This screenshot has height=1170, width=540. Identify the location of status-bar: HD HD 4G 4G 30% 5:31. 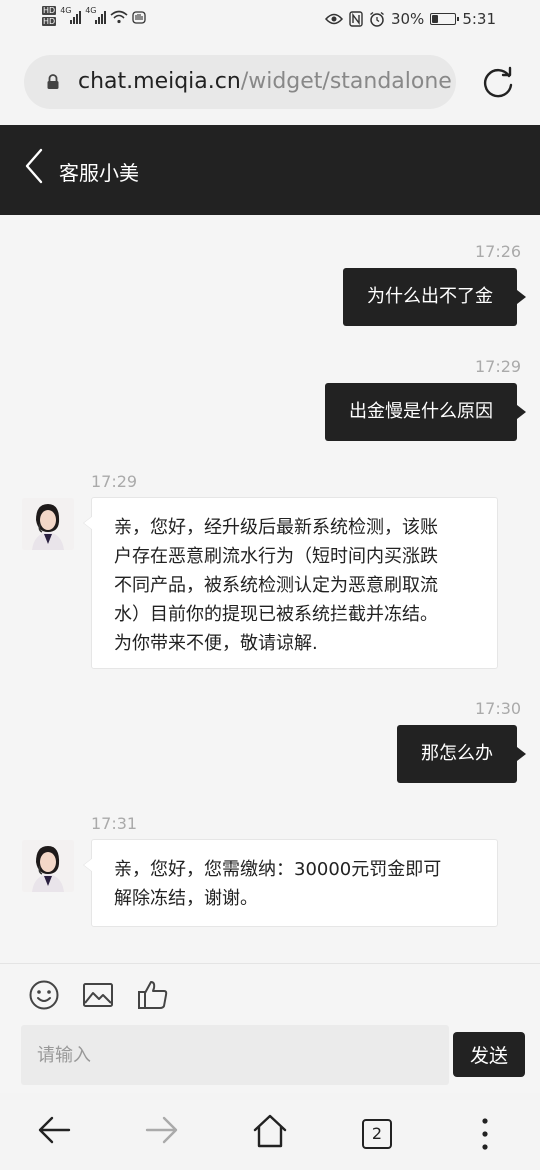
(270, 20).